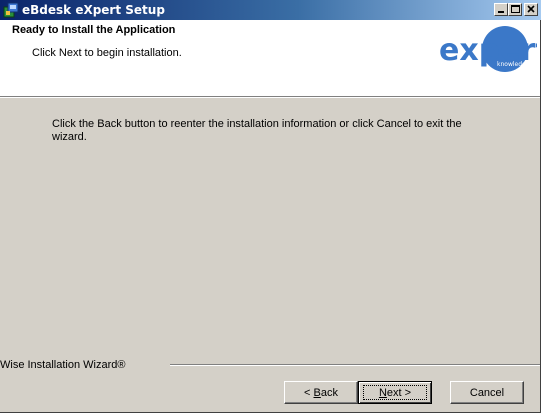 This screenshot has height=413, width=541. I want to click on next-button: Next >, so click(395, 392).